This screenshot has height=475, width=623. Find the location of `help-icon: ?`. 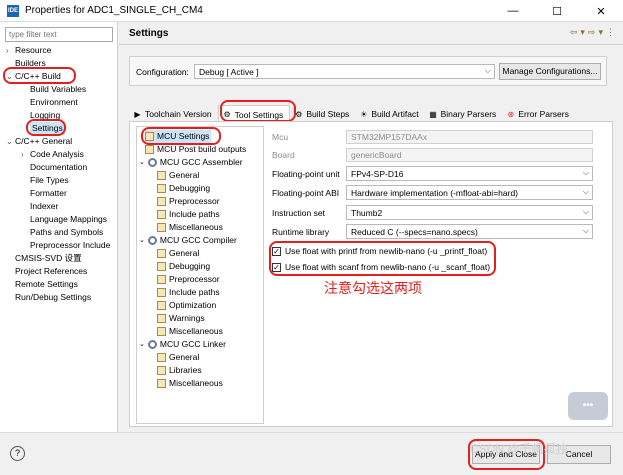

help-icon: ? is located at coordinates (17, 453).